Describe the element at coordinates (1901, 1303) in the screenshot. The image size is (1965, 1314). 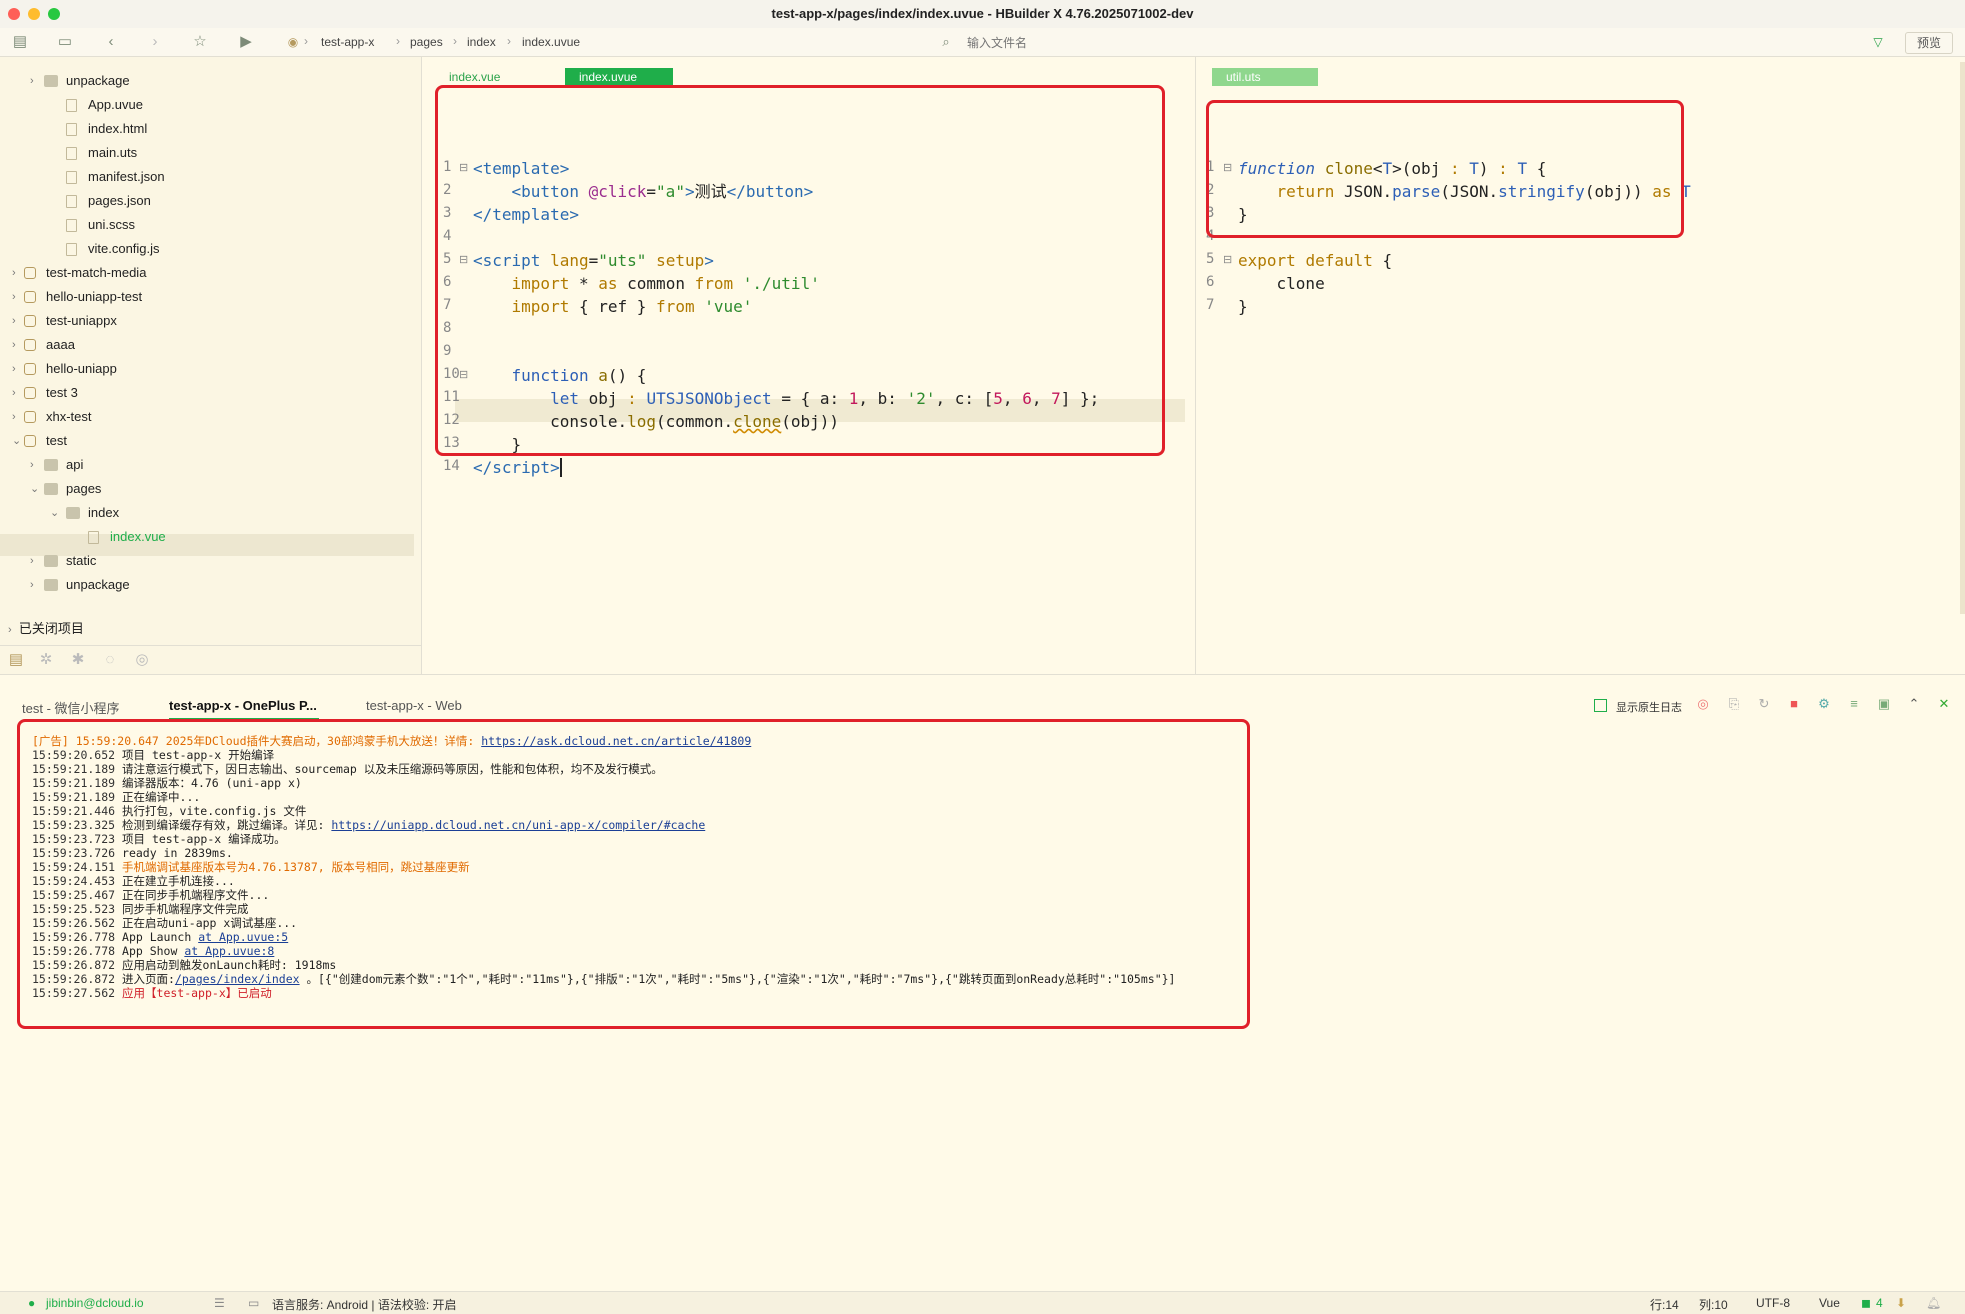
I see `download-icon: ⬇` at that location.